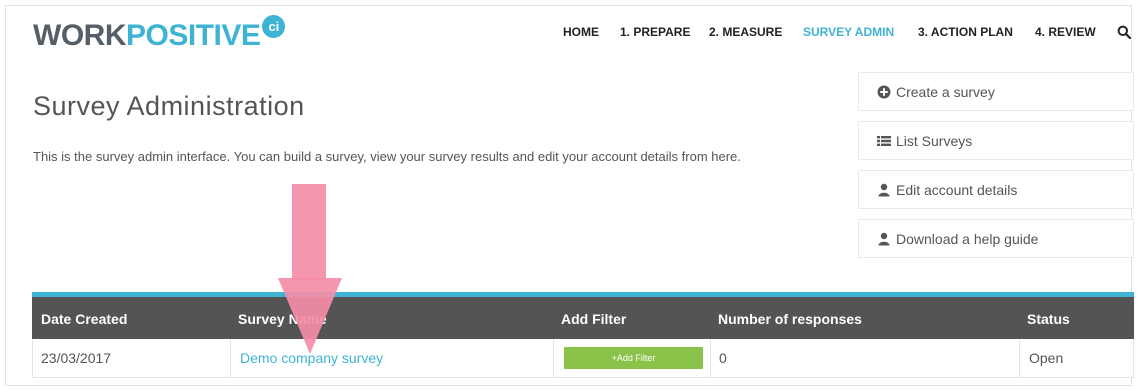  What do you see at coordinates (965, 32) in the screenshot?
I see `nav-action-plan: 3. ACTION PLAN` at bounding box center [965, 32].